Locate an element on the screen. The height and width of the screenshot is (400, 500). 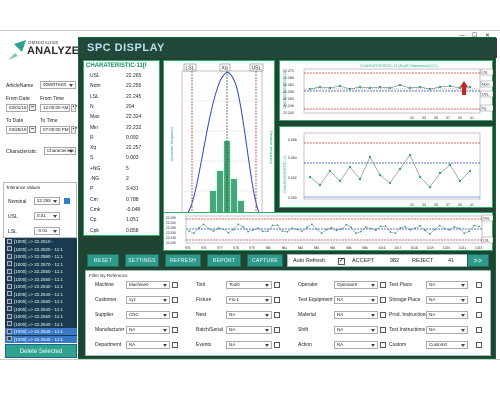
usl-input: 0.01 is located at coordinates (47, 216).